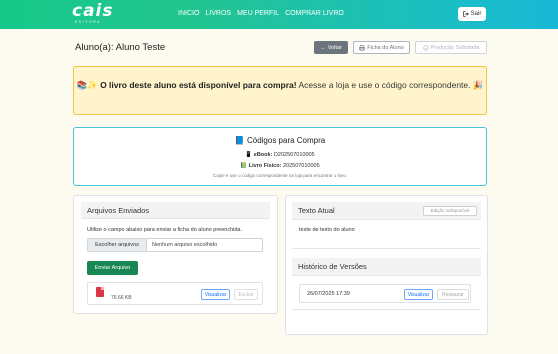 The image size is (558, 354). What do you see at coordinates (478, 85) in the screenshot?
I see `party-icon: 🎉` at bounding box center [478, 85].